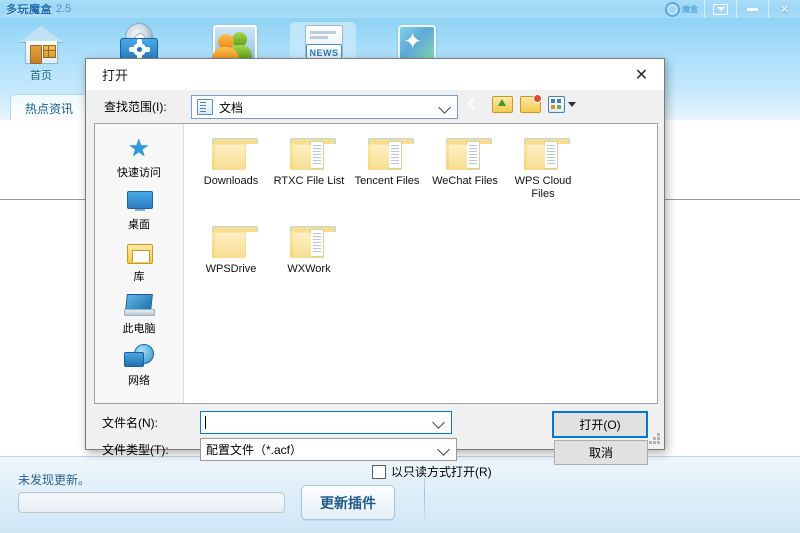 The width and height of the screenshot is (800, 533). I want to click on place-desktop-label: 桌面, so click(139, 225).